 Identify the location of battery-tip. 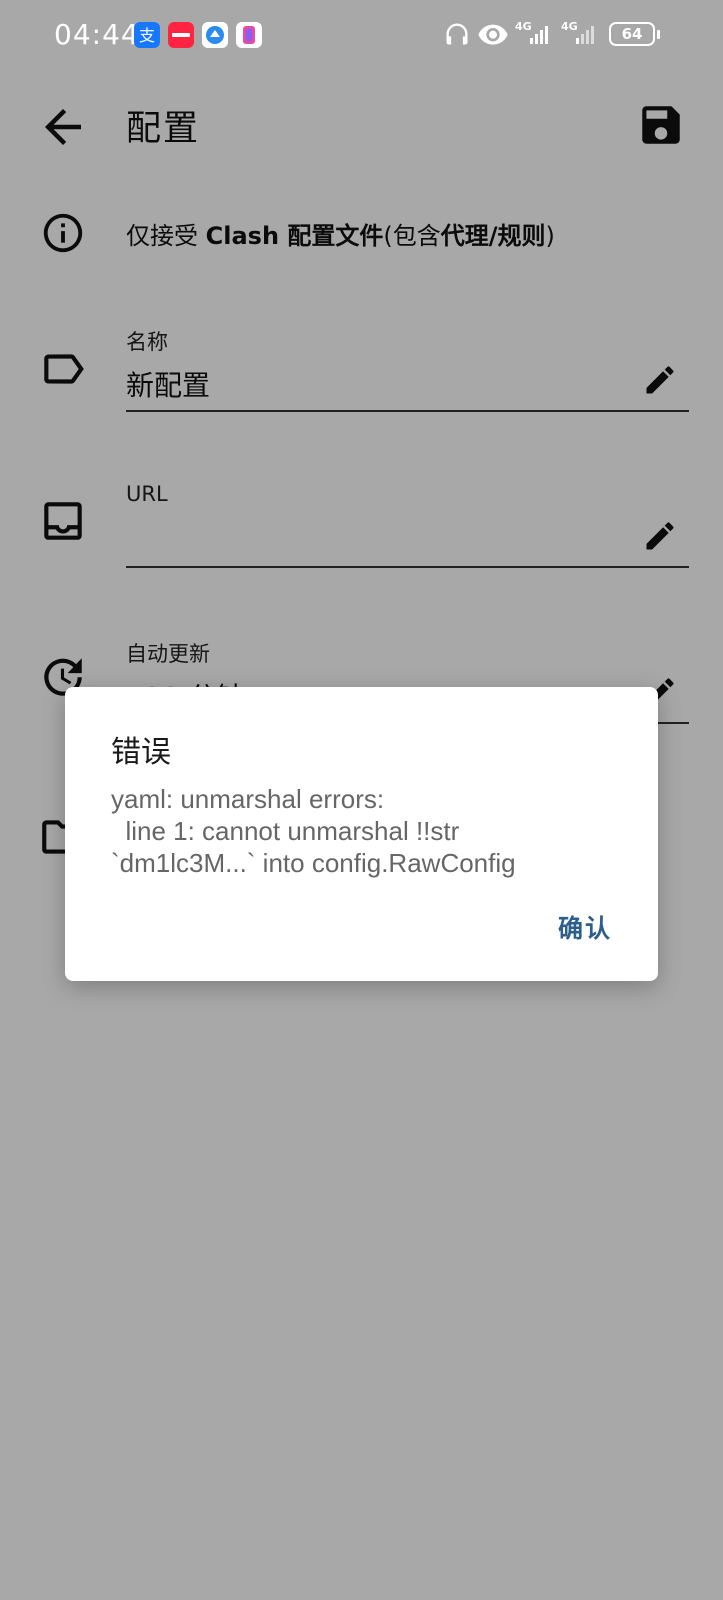
(658, 34).